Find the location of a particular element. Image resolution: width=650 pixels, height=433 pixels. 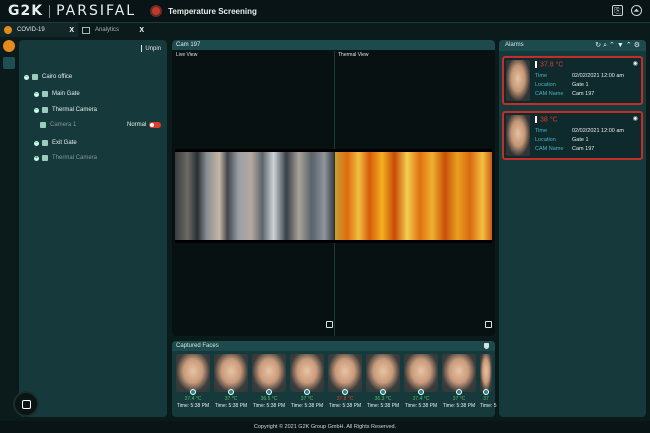

capture-icon is located at coordinates (26, 404).